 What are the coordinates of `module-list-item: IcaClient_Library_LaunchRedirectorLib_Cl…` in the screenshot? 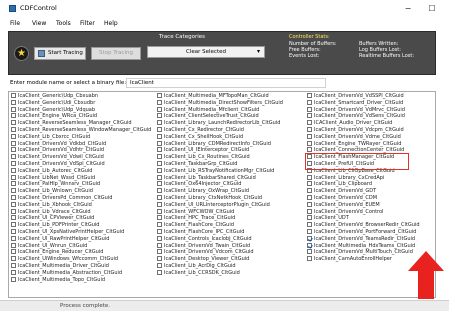 It's located at (220, 123).